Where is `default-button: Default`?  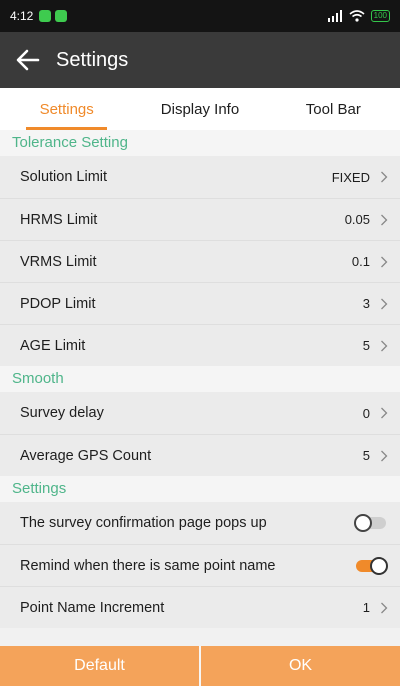
default-button: Default is located at coordinates (99, 666).